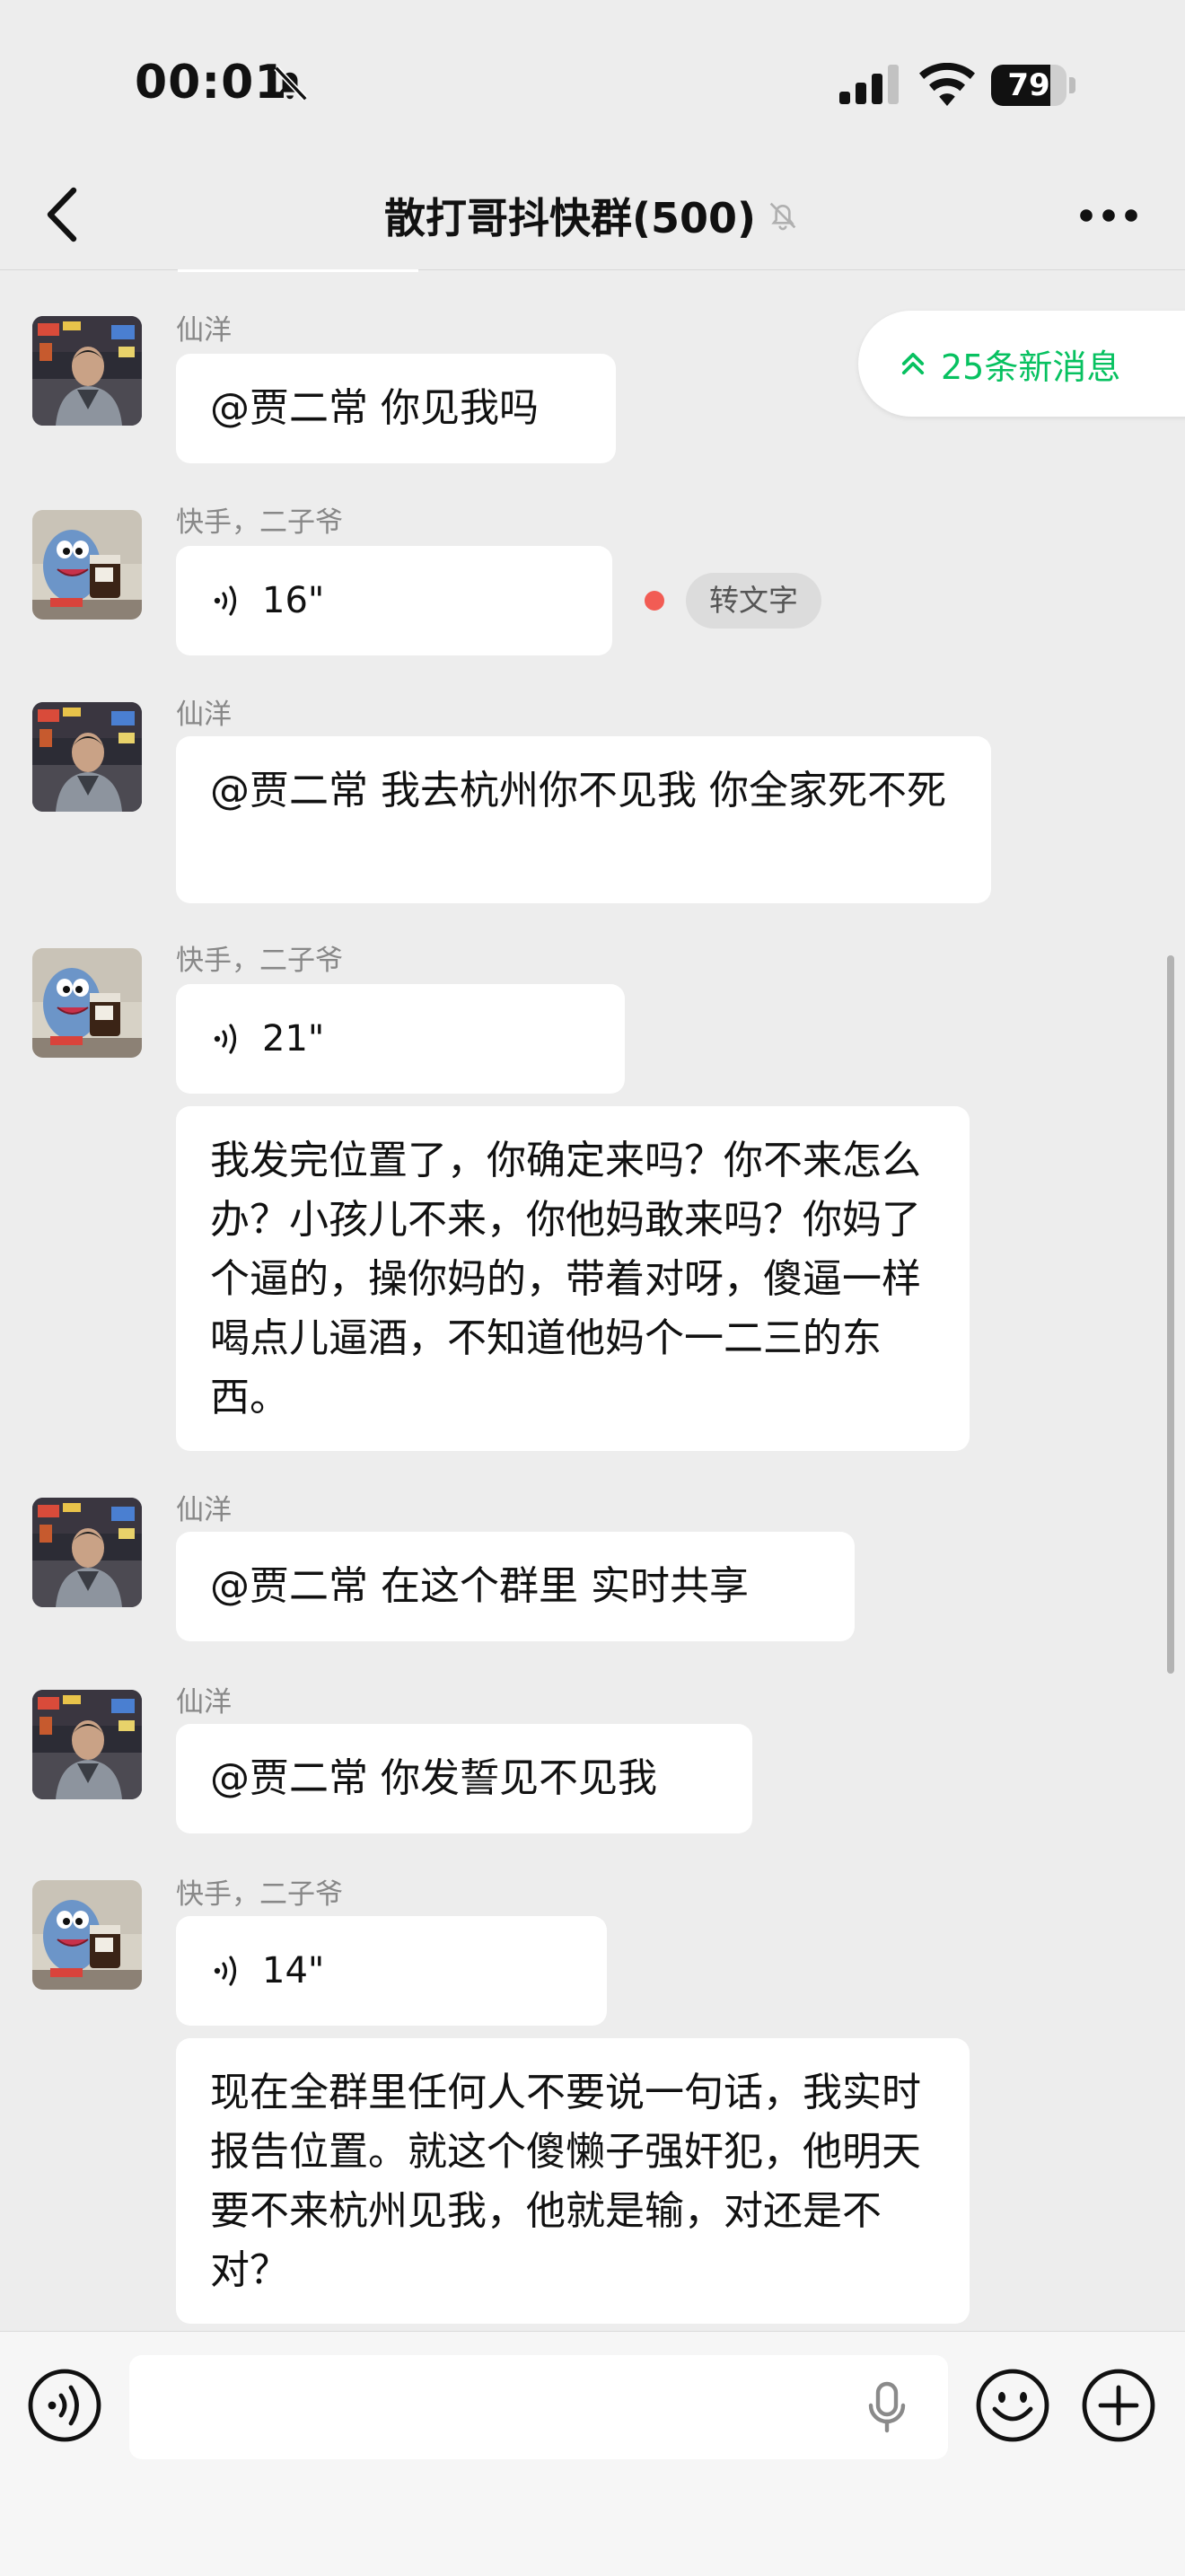 The width and height of the screenshot is (1185, 2576). I want to click on double-chevron-up-icon, so click(913, 364).